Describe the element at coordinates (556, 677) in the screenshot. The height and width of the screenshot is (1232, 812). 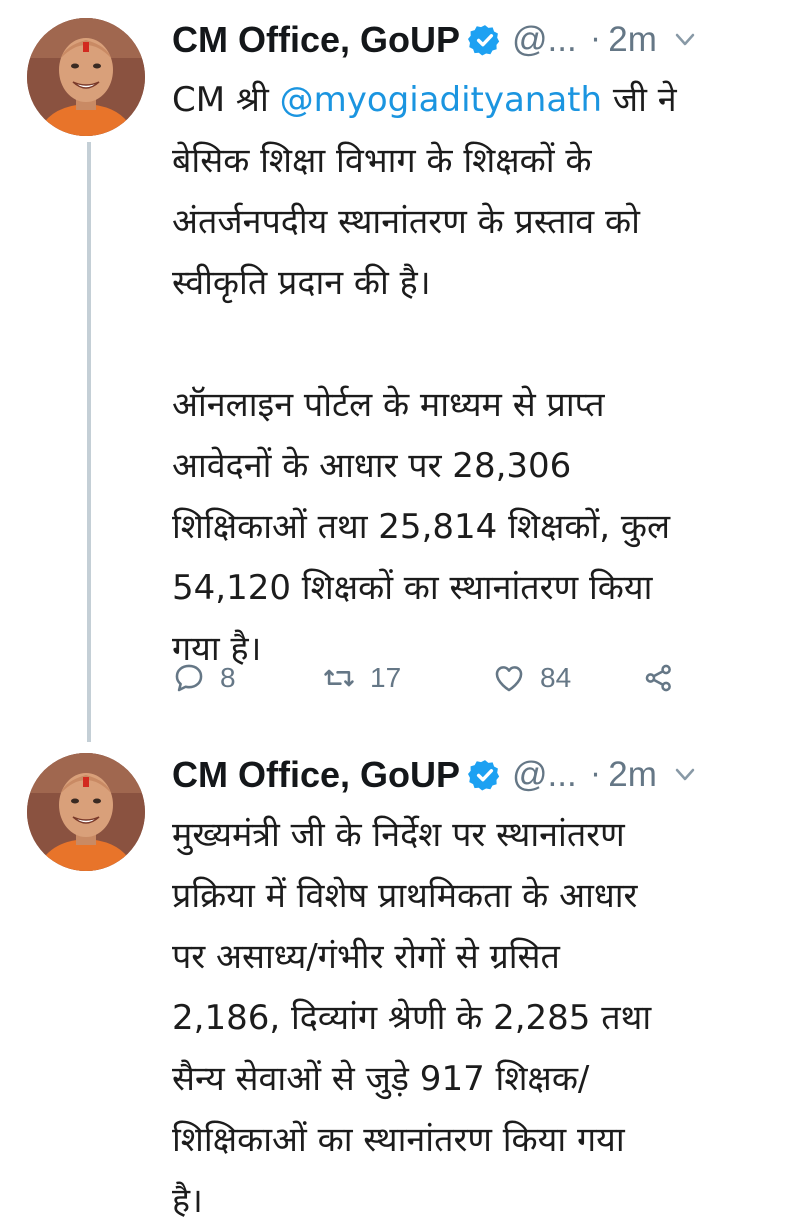
I see `like-count: 84` at that location.